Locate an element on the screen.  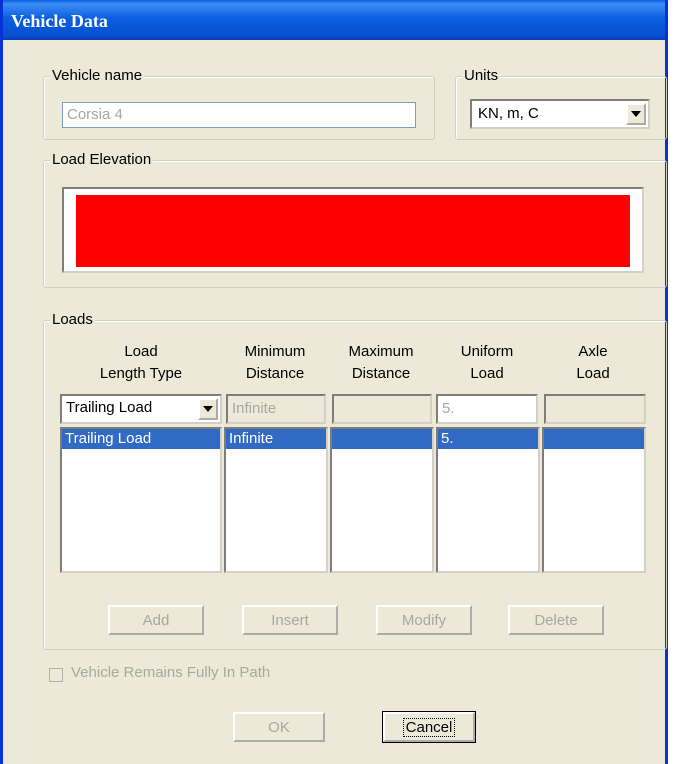
vehicle-name-input: Corsia 4 is located at coordinates (239, 115).